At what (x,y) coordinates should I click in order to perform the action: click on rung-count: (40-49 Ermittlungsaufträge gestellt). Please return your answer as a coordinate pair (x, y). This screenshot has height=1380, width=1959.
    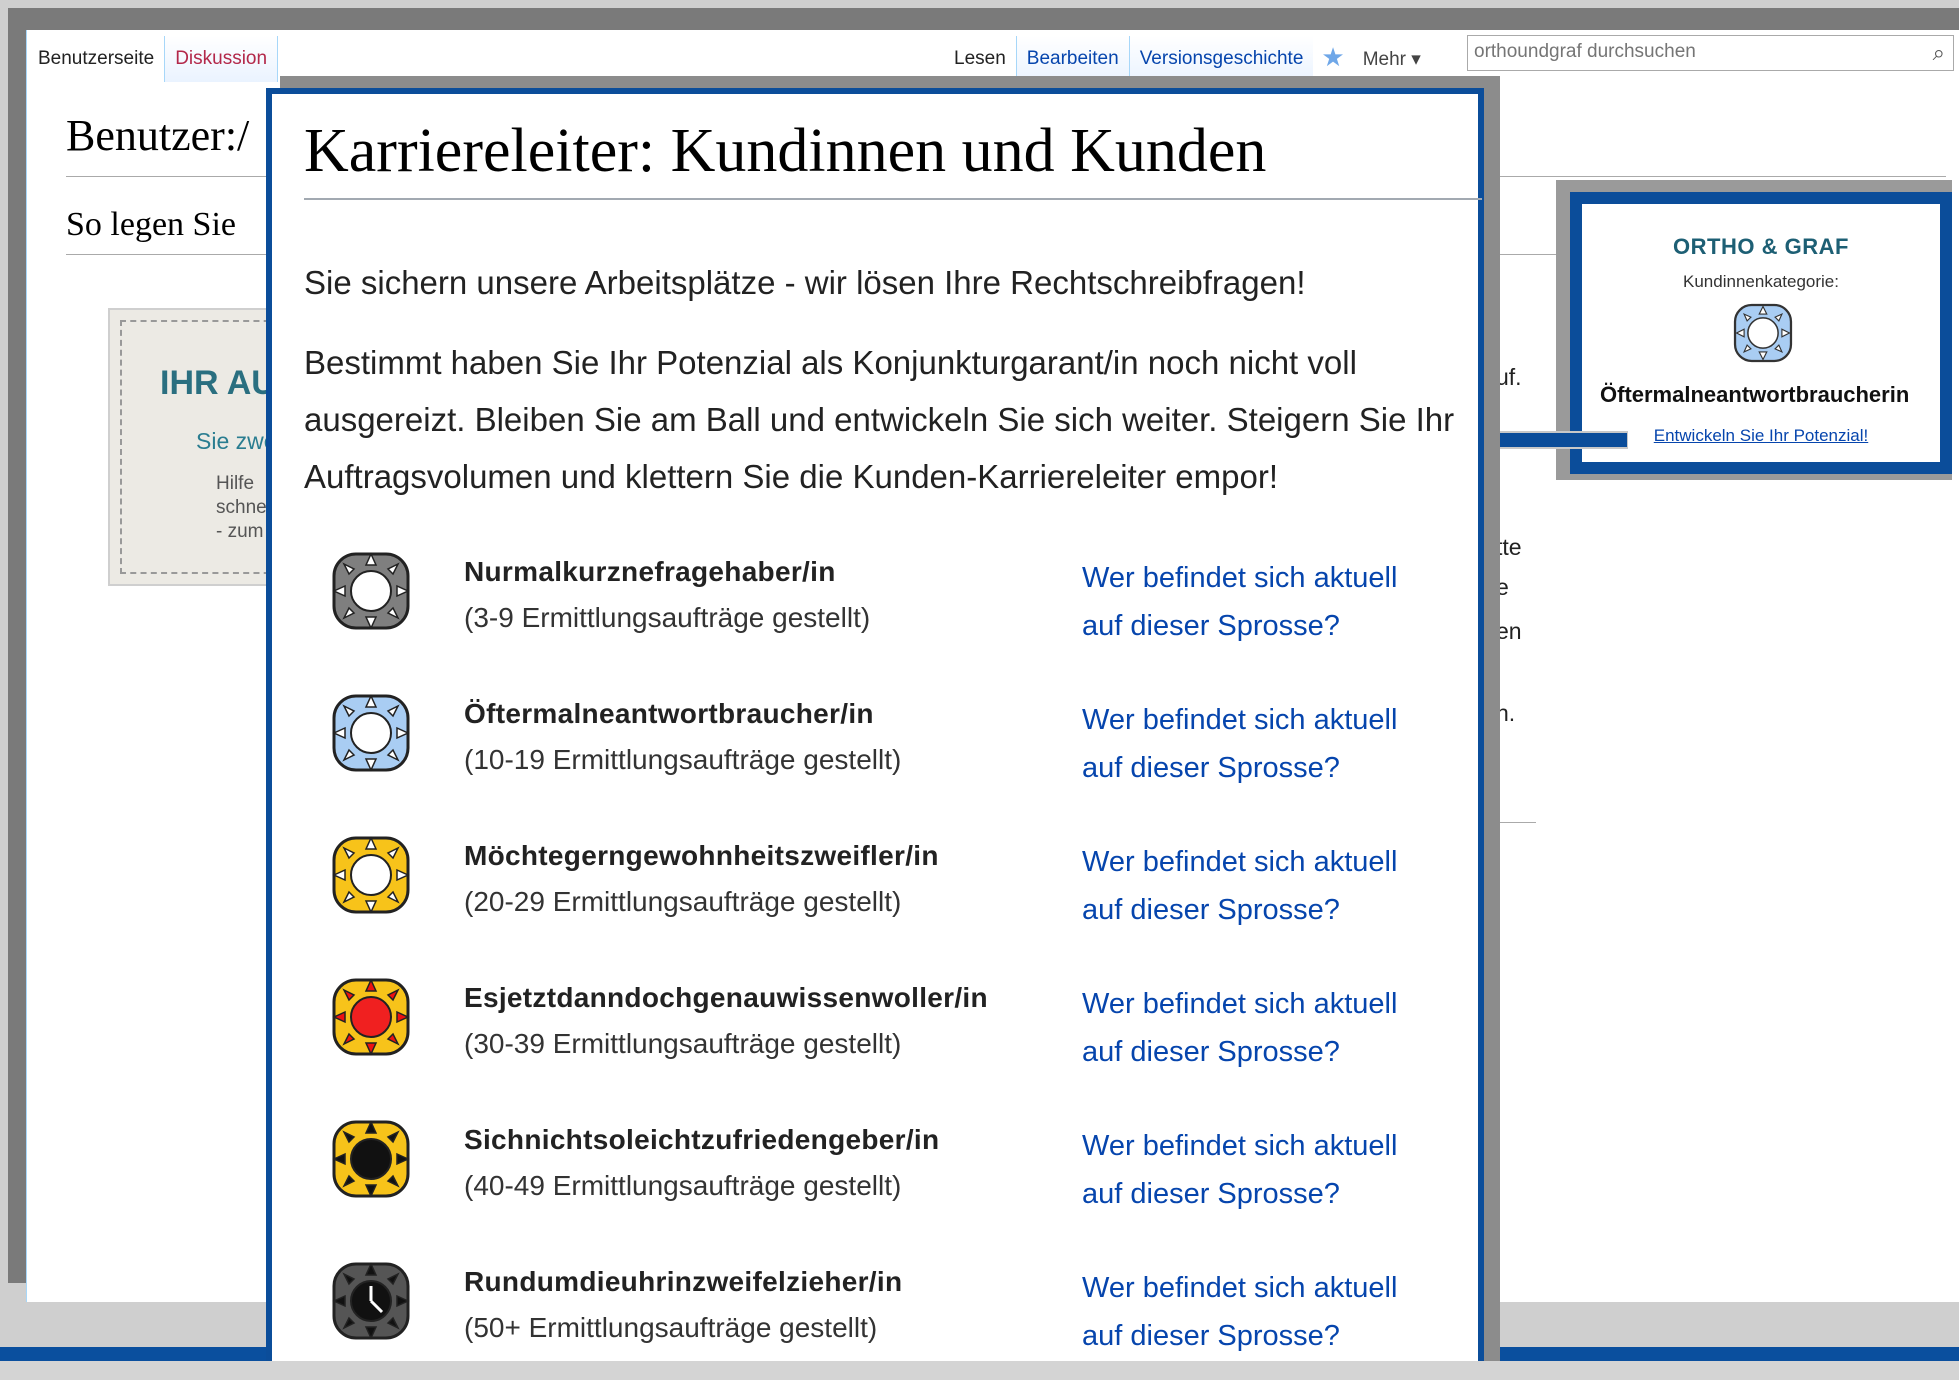
    Looking at the image, I should click on (683, 1185).